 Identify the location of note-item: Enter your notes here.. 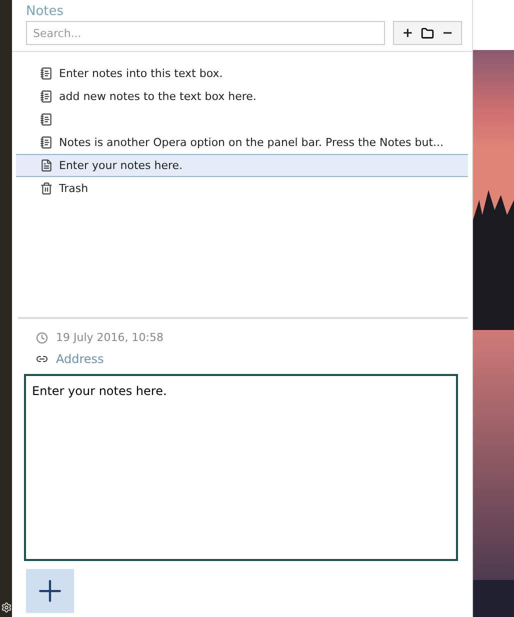
(242, 165).